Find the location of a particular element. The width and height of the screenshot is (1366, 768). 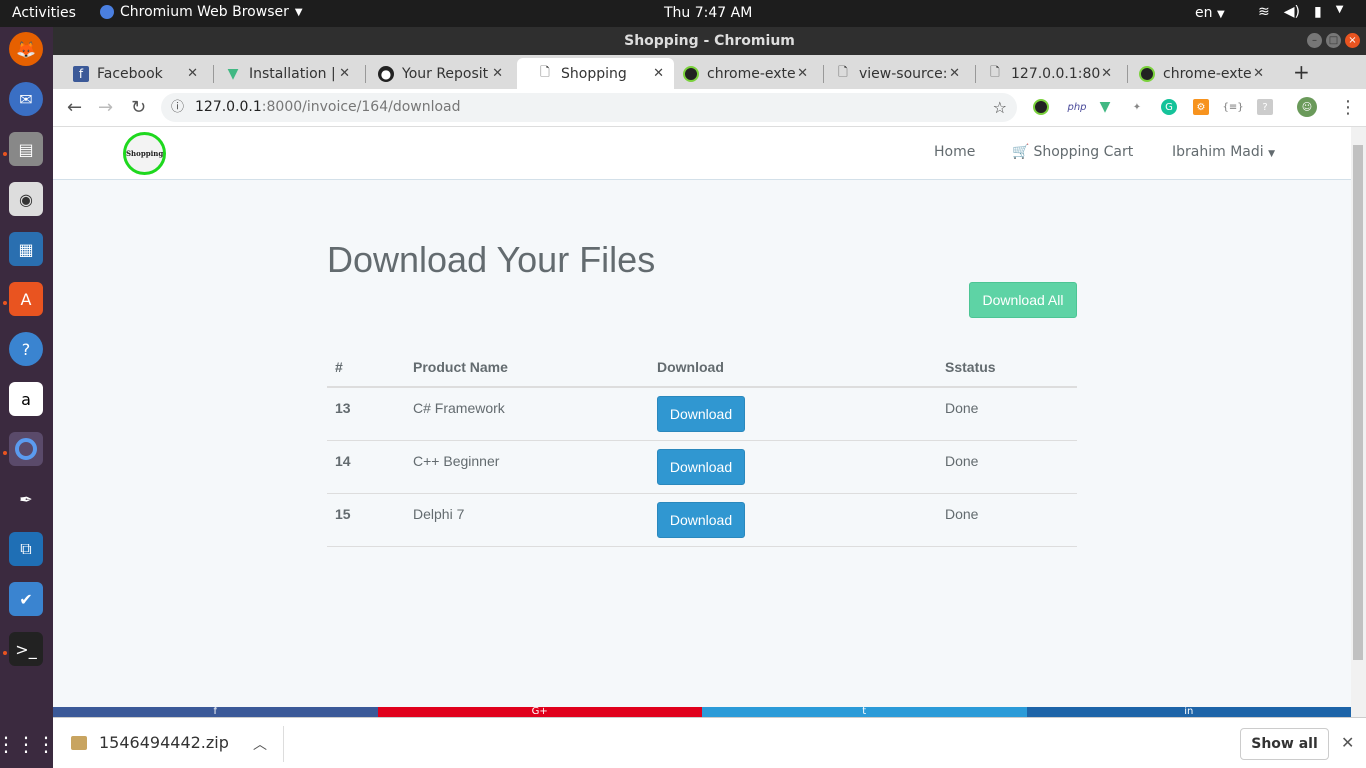

tab-facebook: f Facebook ✕ is located at coordinates (130, 73).